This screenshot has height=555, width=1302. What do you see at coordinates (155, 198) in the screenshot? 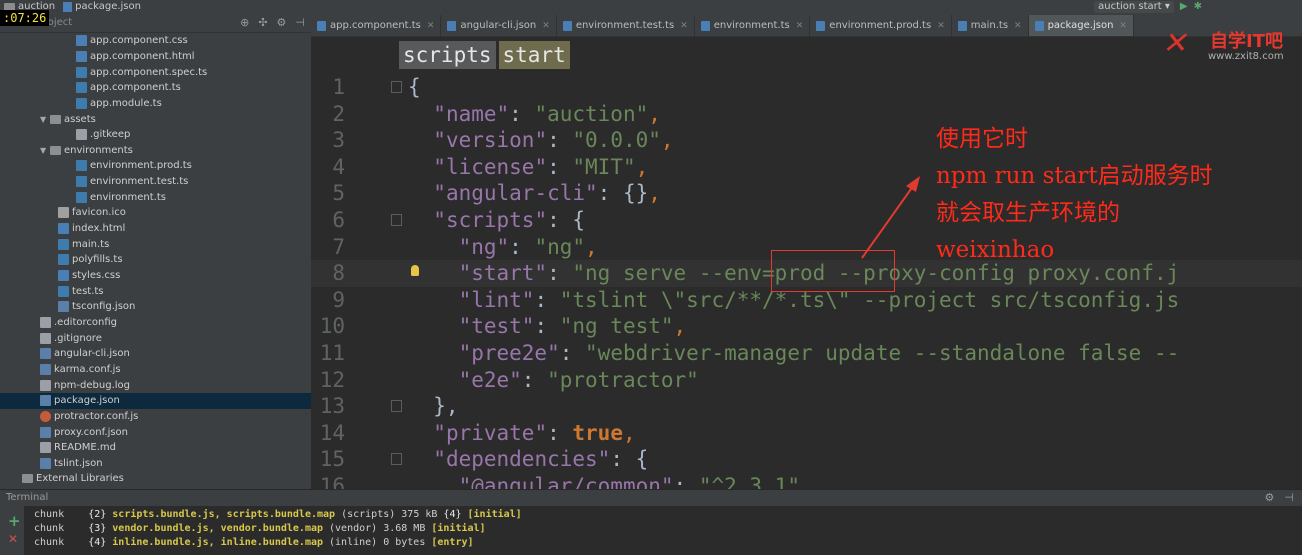
I see `tree-item: environment.ts` at bounding box center [155, 198].